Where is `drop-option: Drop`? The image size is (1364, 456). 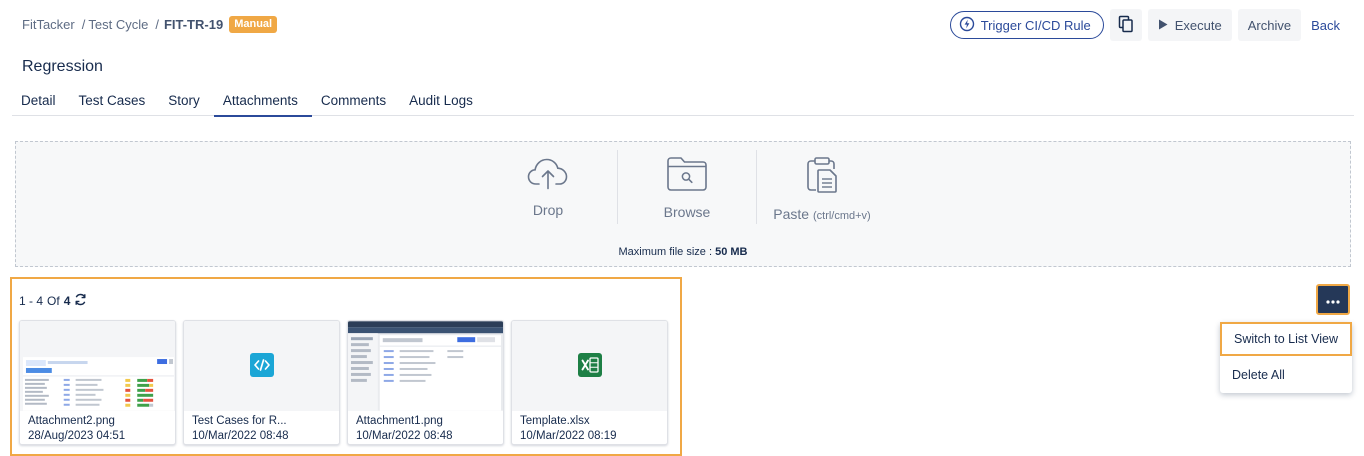 drop-option: Drop is located at coordinates (548, 189).